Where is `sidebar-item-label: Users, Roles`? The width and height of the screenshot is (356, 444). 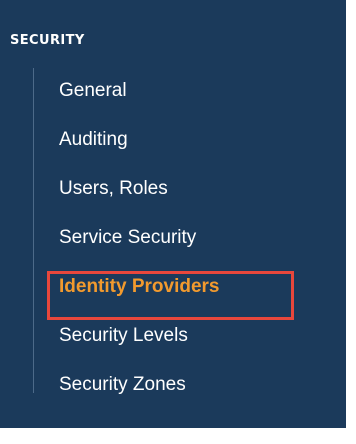
sidebar-item-label: Users, Roles is located at coordinates (113, 189).